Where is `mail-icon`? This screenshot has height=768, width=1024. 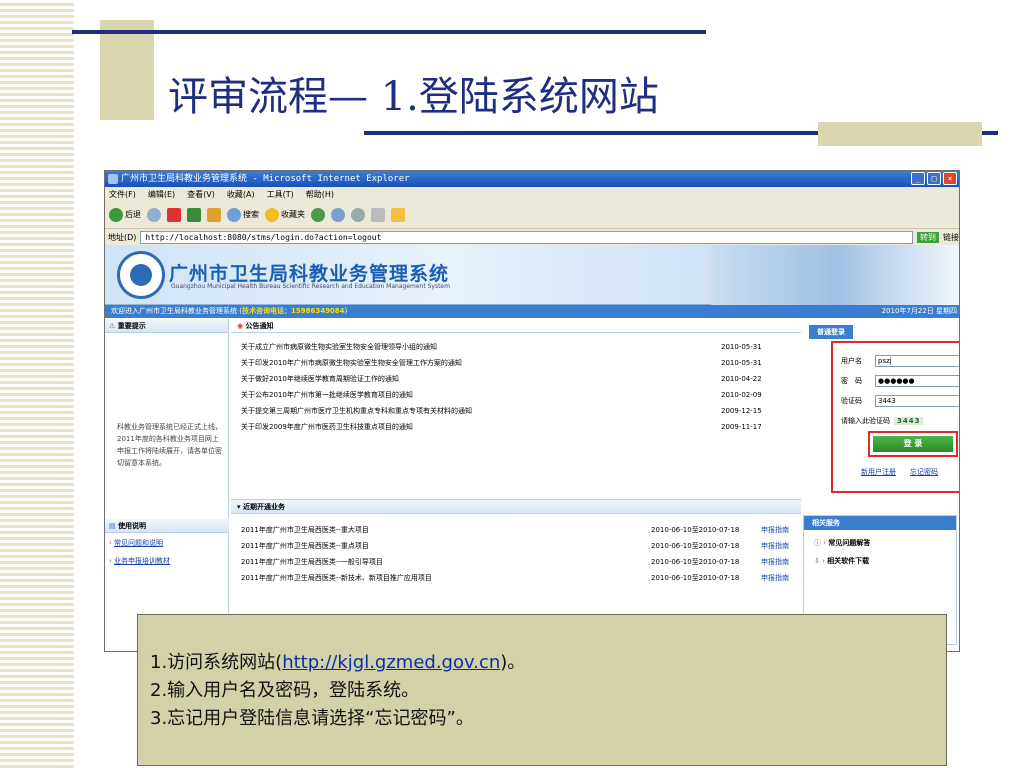
mail-icon is located at coordinates (338, 214).